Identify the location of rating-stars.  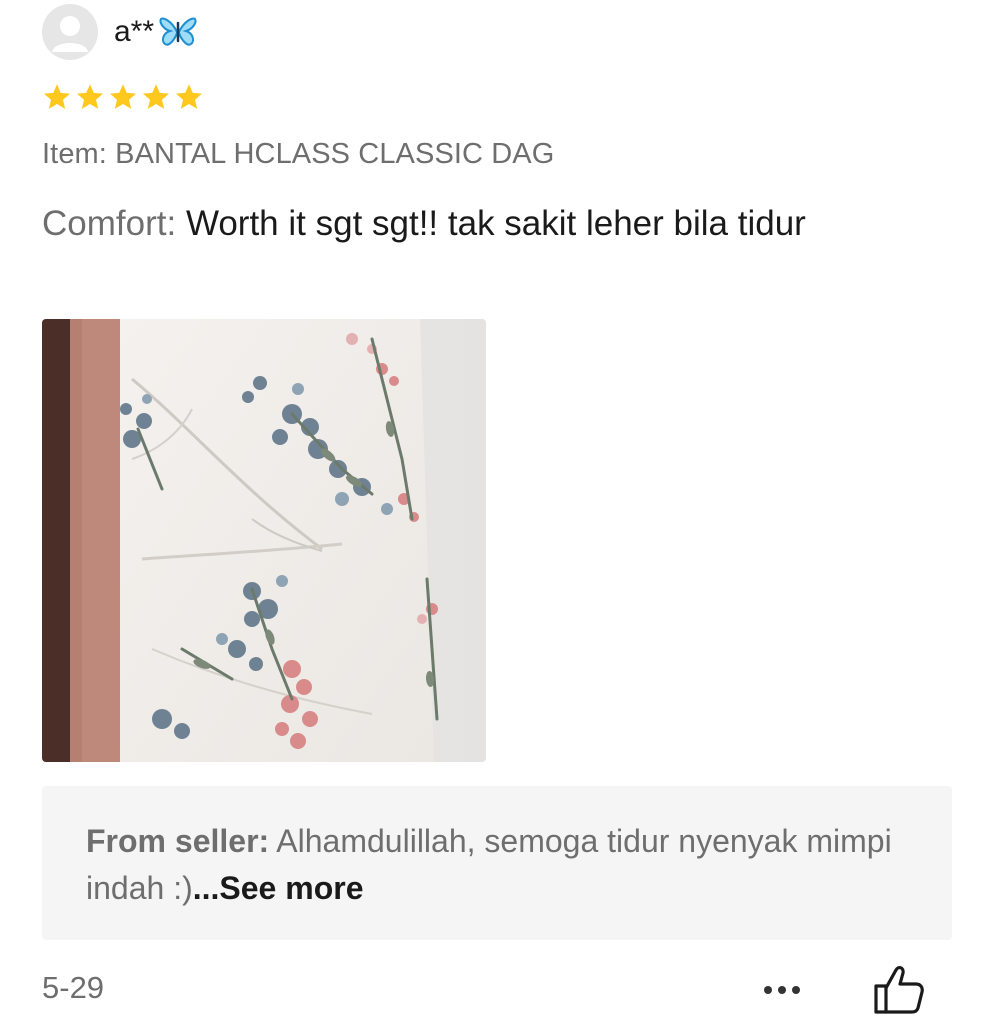
(123, 97).